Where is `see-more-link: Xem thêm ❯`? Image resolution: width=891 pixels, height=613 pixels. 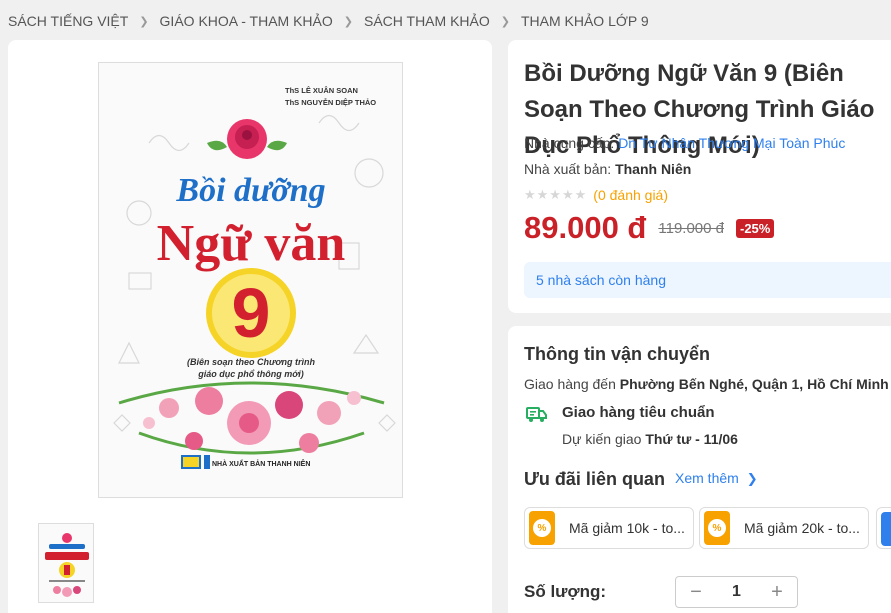 see-more-link: Xem thêm ❯ is located at coordinates (716, 478).